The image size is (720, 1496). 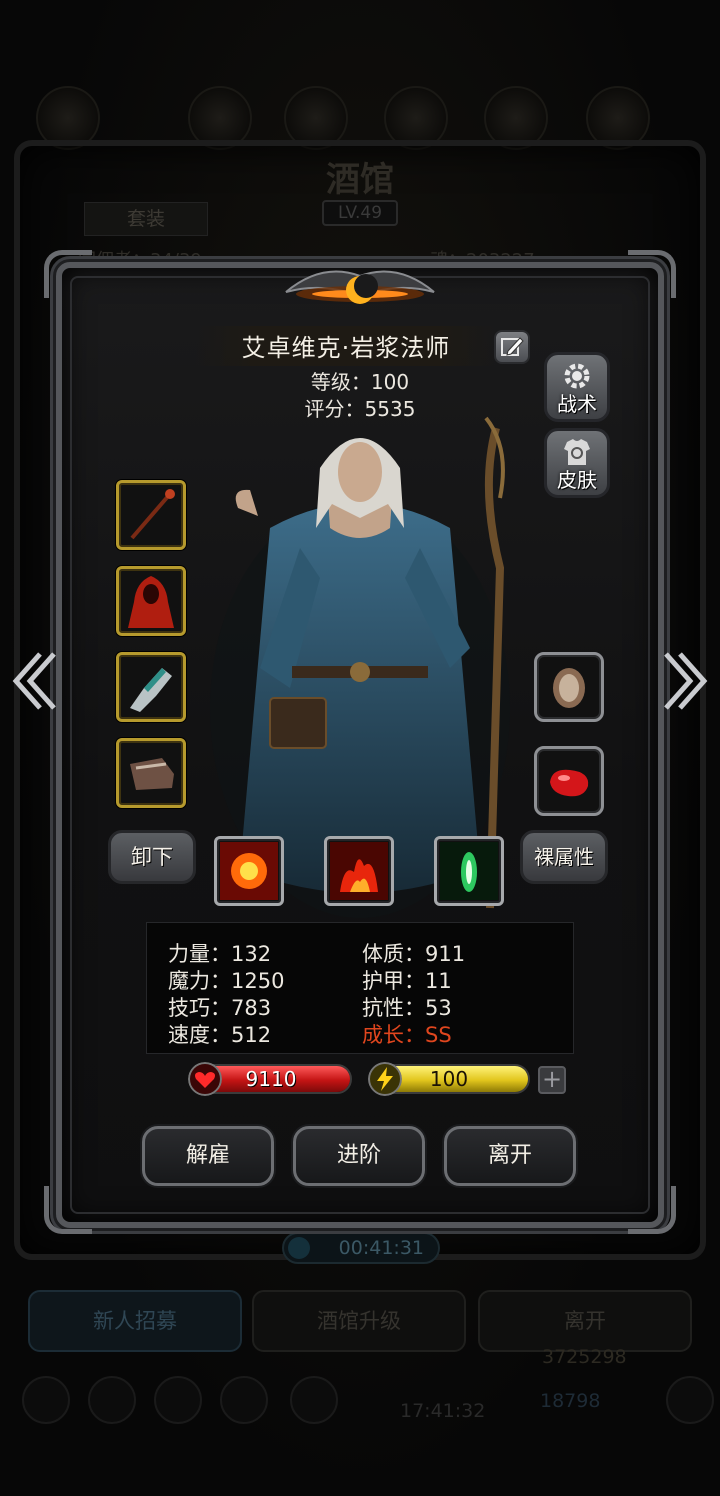 What do you see at coordinates (428, 1008) in the screenshot?
I see `stat-value: ：53` at bounding box center [428, 1008].